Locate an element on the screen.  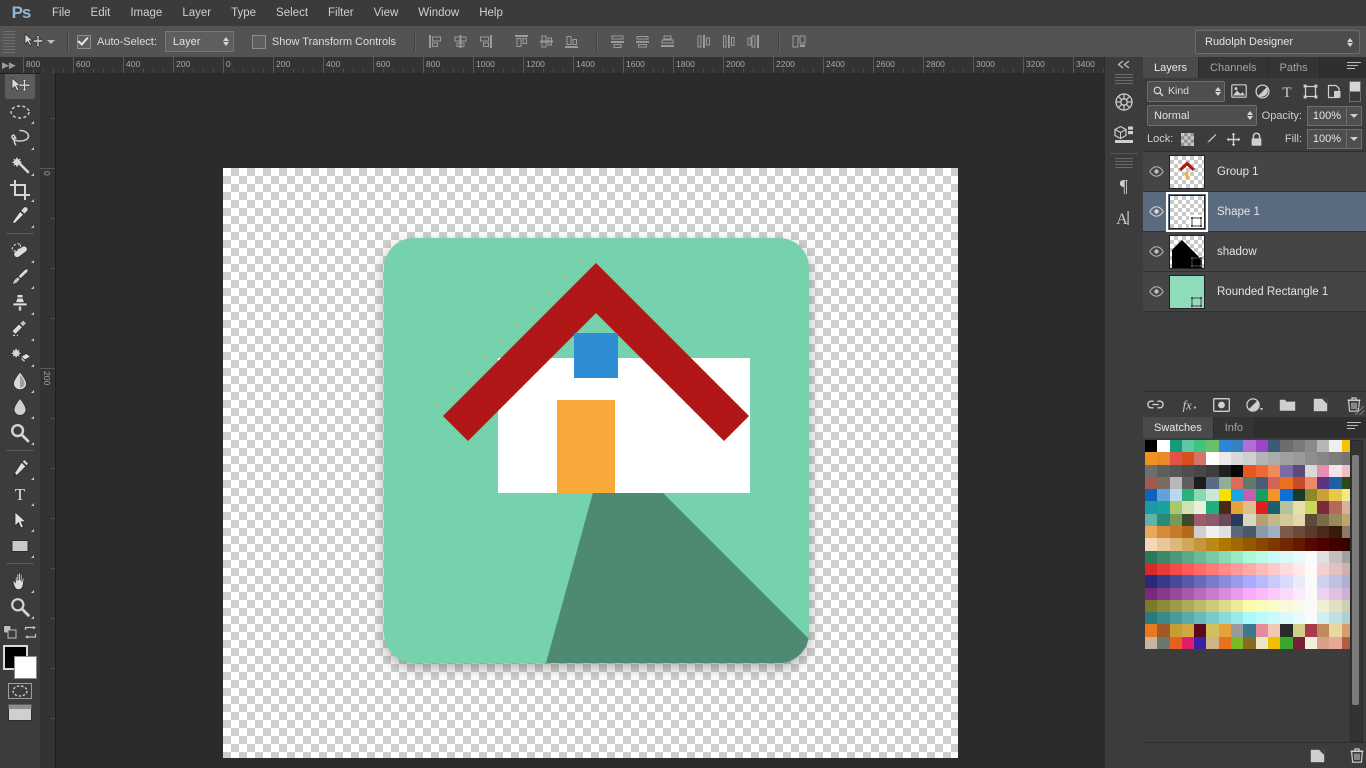
blur-tool is located at coordinates (20, 407).